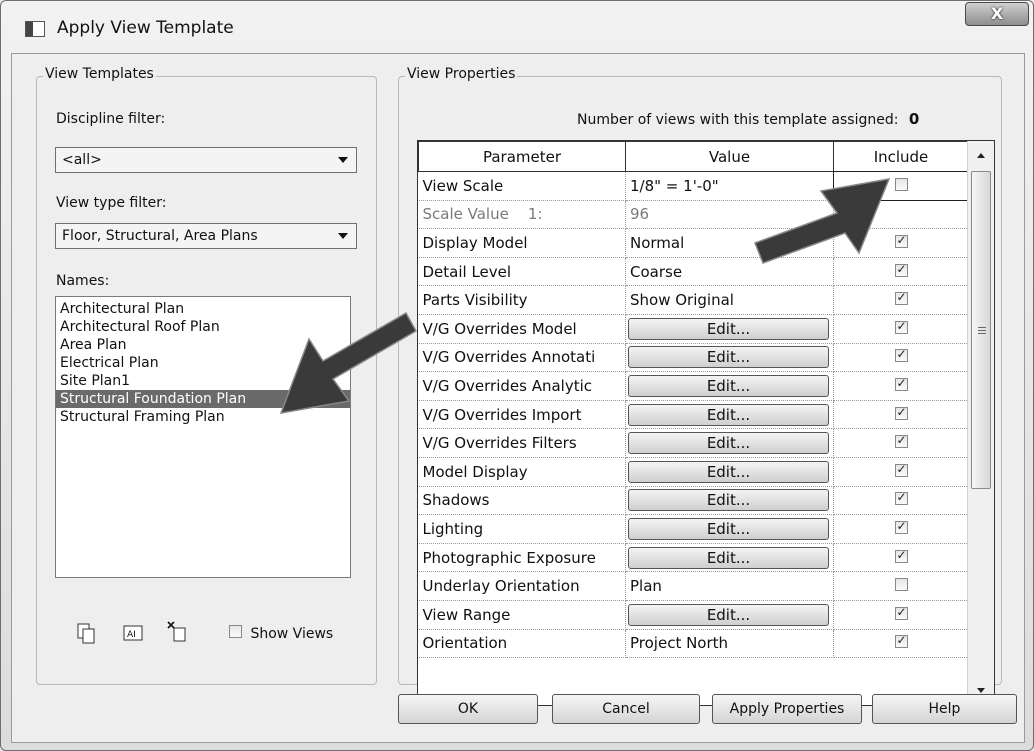 This screenshot has width=1034, height=751. Describe the element at coordinates (914, 119) in the screenshot. I see `assigned-count-value: 0` at that location.